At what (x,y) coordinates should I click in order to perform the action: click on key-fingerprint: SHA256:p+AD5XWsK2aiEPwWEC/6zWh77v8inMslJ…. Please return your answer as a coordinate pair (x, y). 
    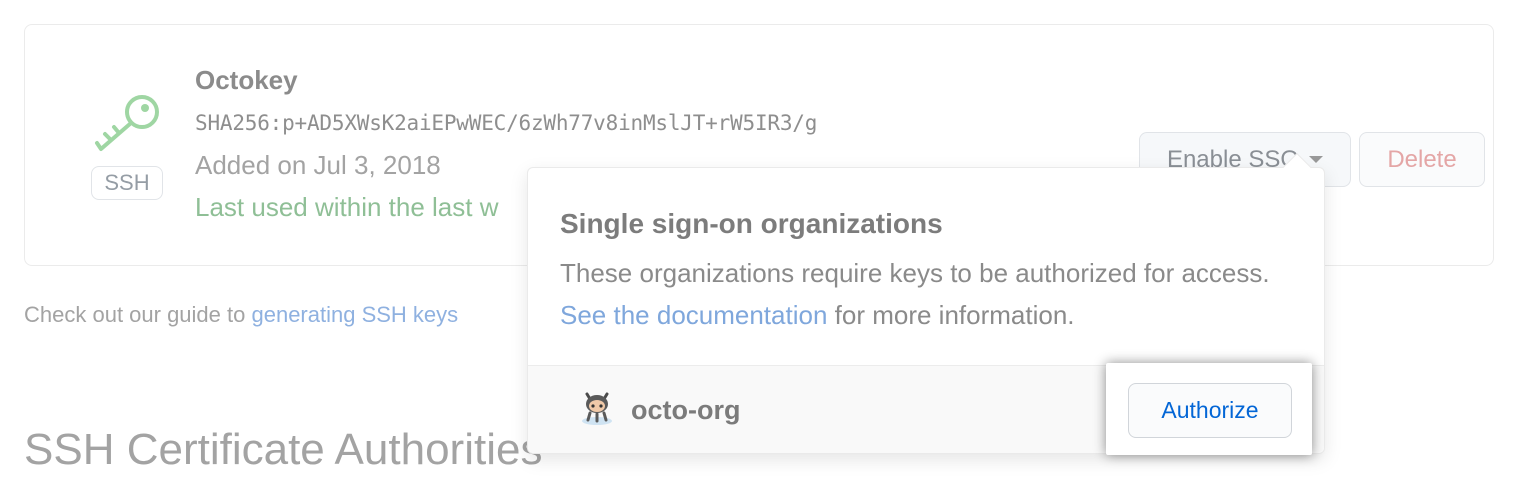
    Looking at the image, I should click on (506, 123).